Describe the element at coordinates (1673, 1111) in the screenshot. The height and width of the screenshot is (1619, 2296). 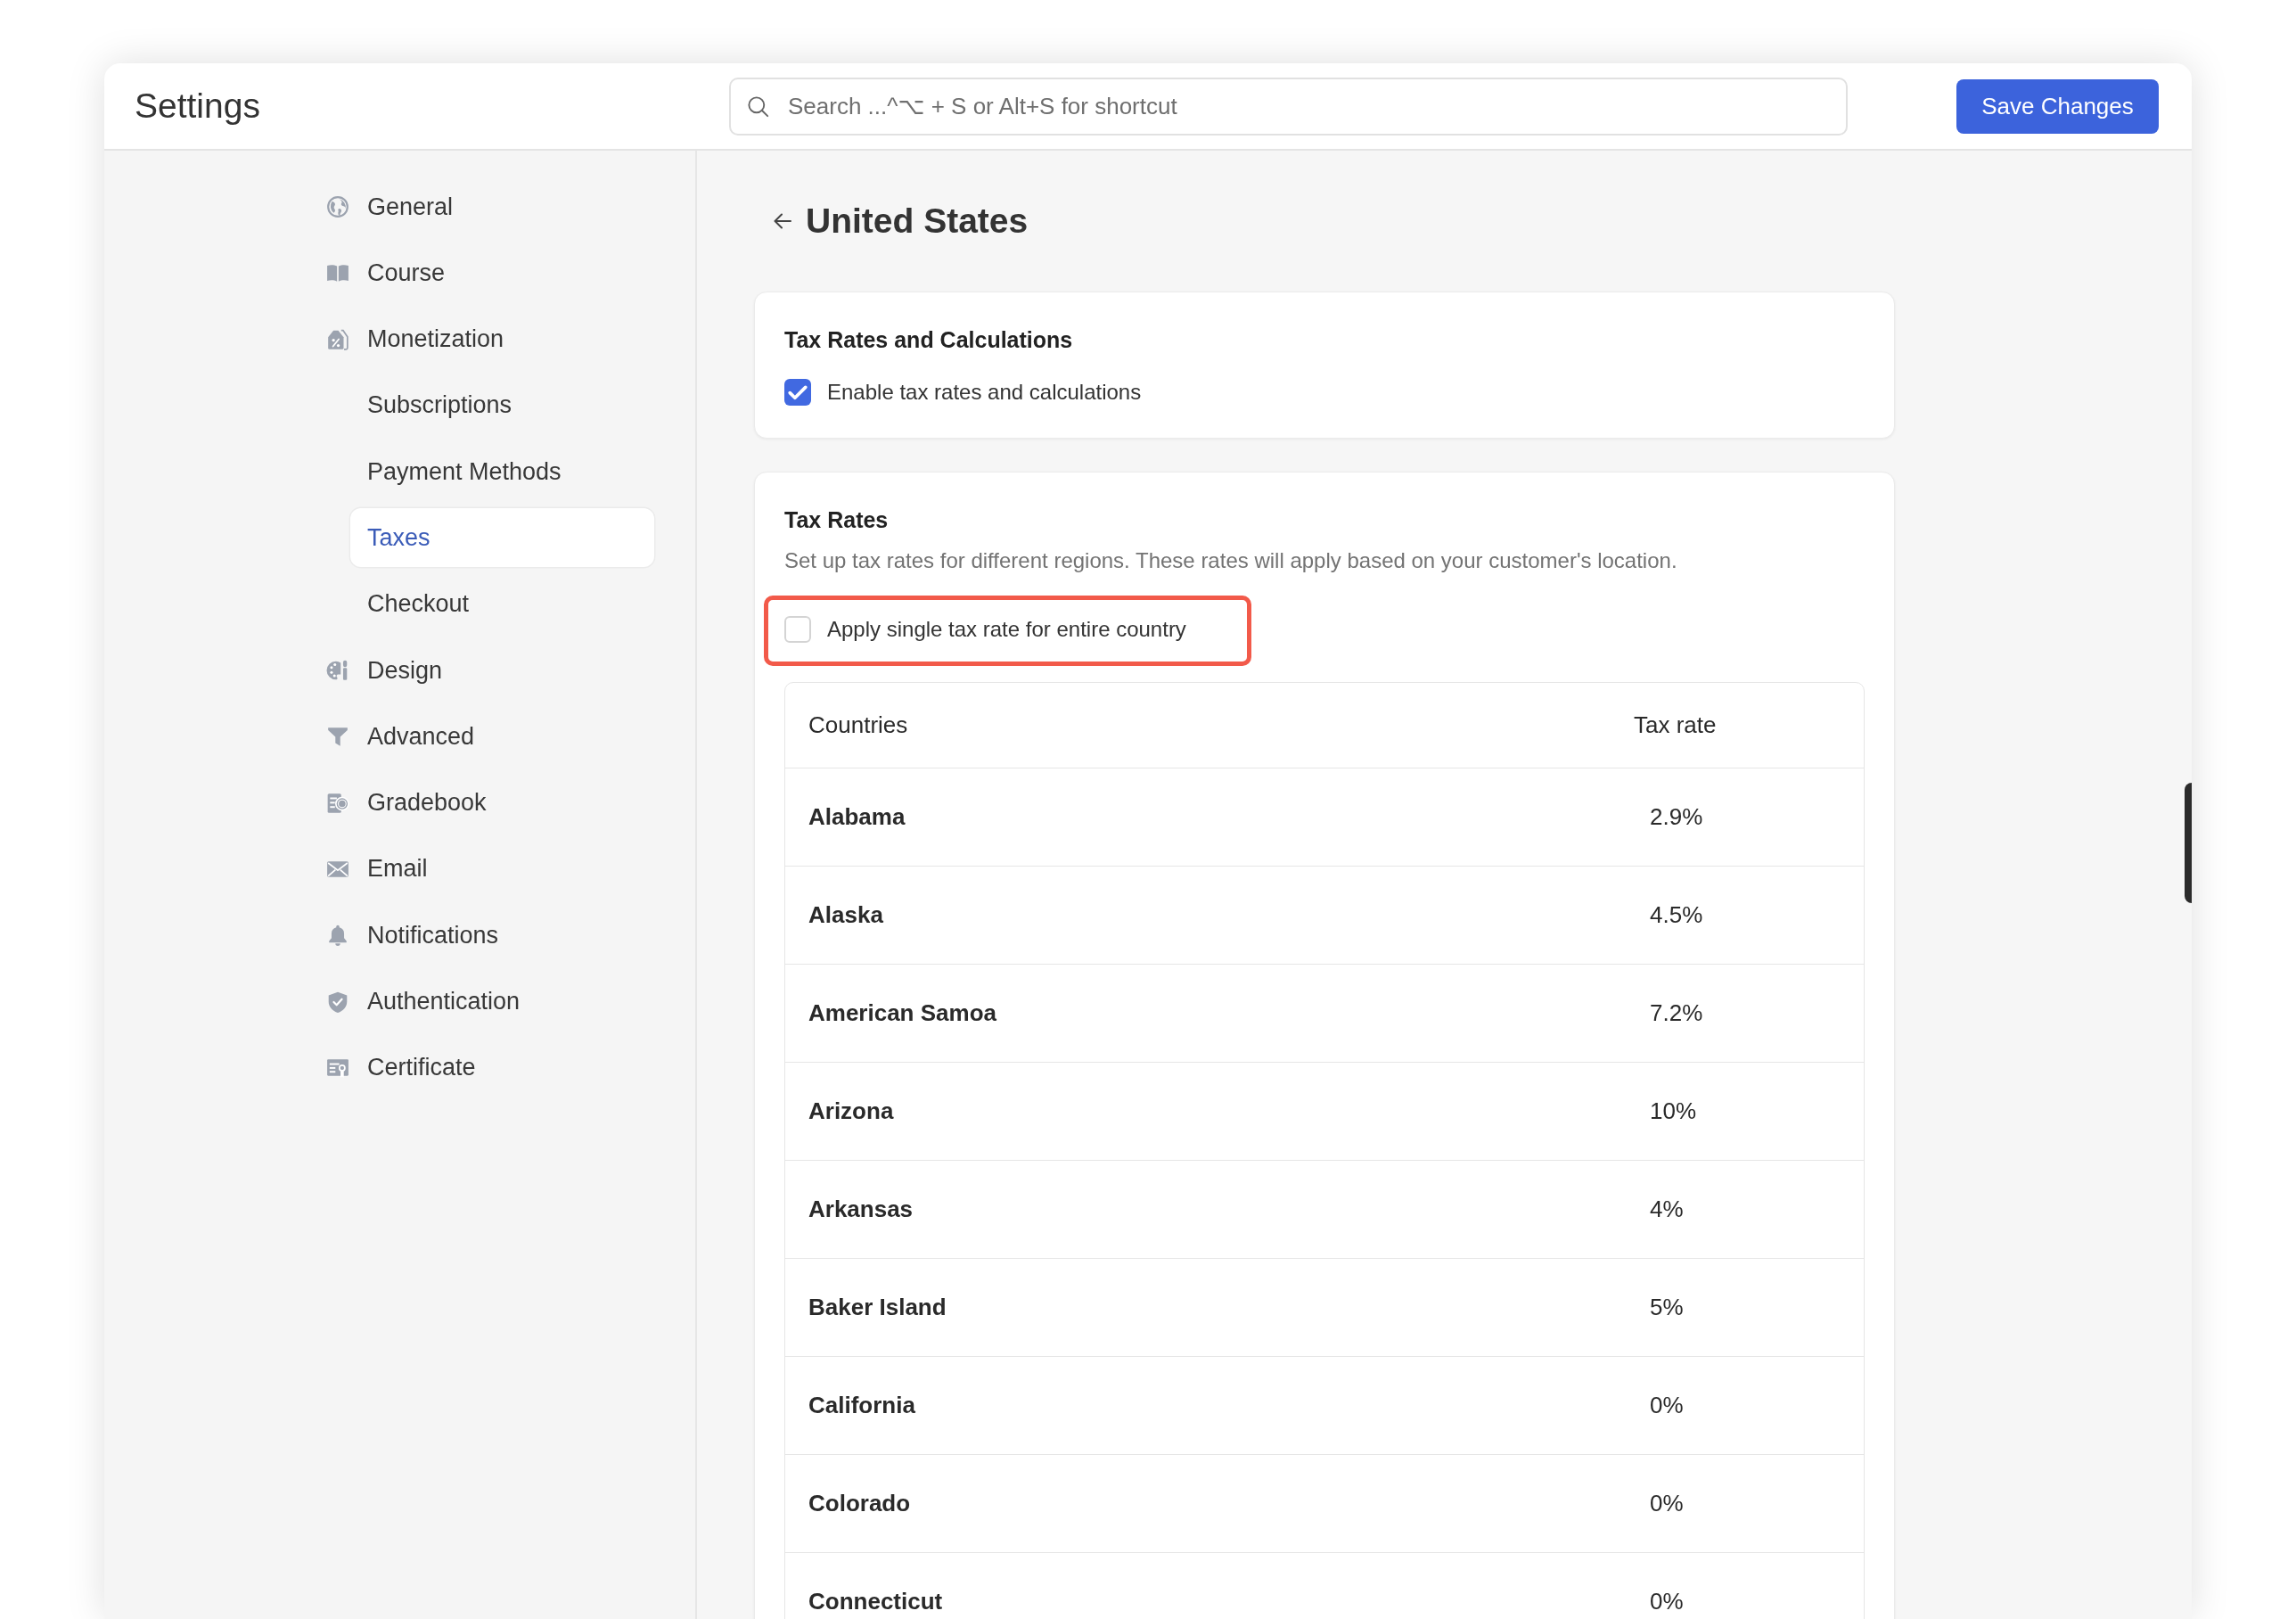
I see `table-cell-text: 10%` at that location.